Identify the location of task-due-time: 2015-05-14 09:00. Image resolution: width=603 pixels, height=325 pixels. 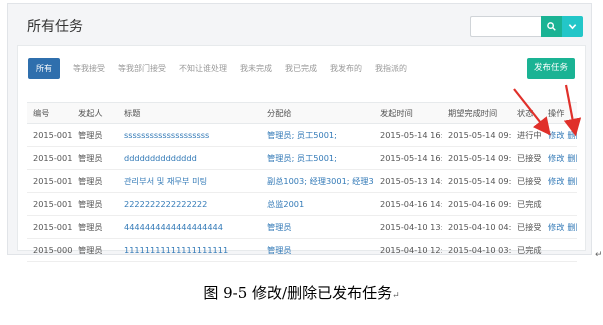
(476, 181).